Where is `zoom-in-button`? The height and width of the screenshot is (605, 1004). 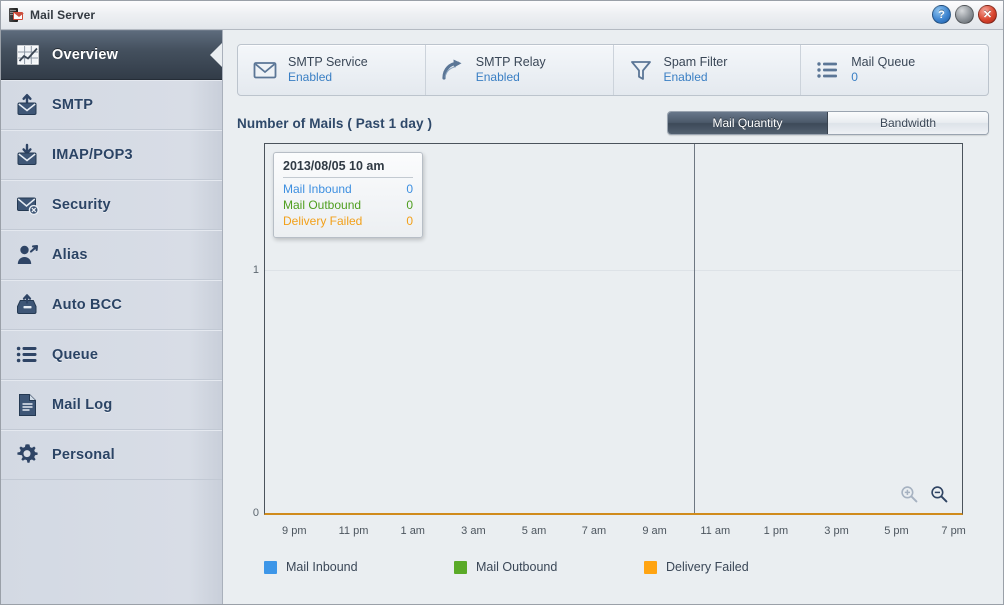 zoom-in-button is located at coordinates (909, 494).